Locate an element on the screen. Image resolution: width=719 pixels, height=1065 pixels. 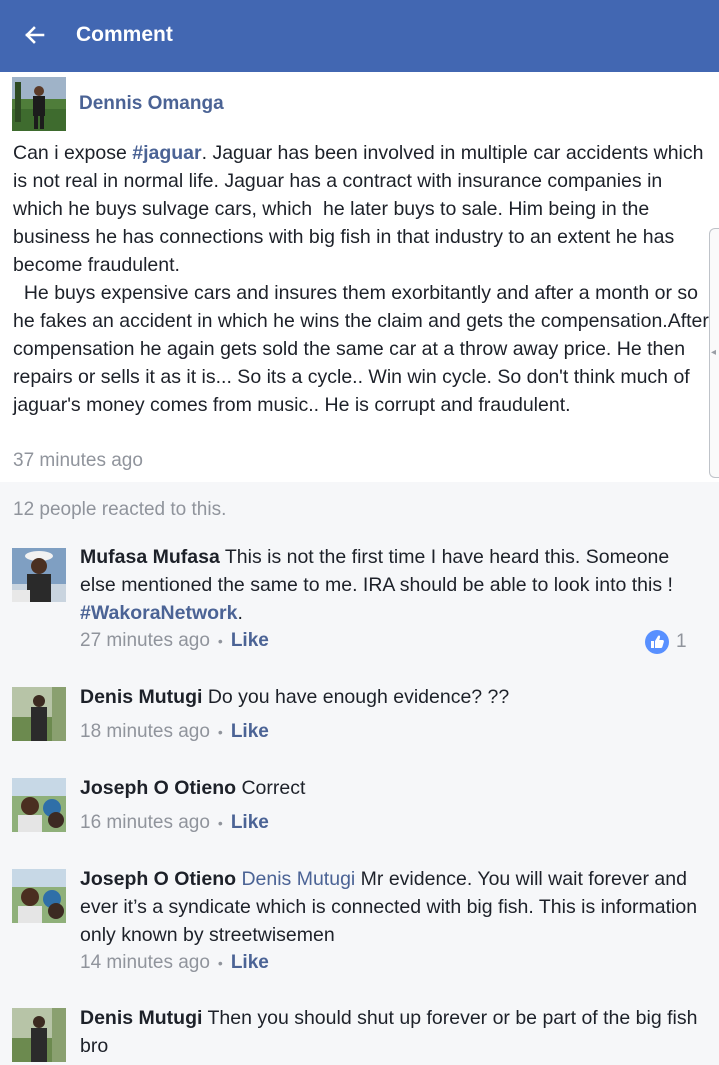
post-timestamp: 37 minutes ago is located at coordinates (78, 460).